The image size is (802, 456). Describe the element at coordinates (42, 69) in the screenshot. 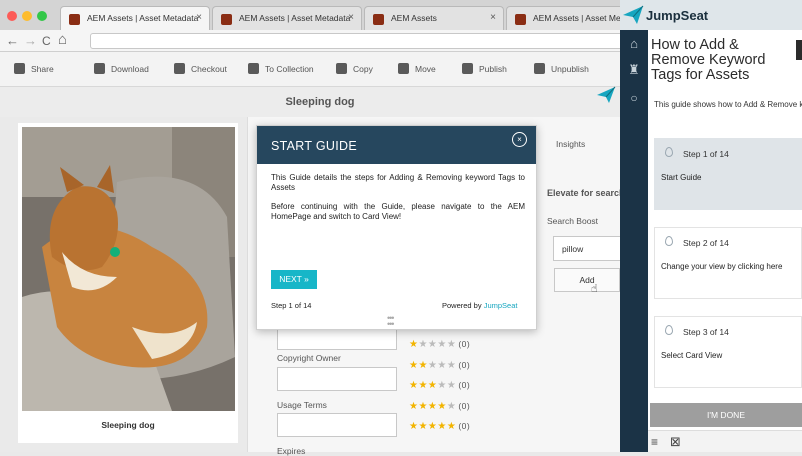

I see `share-label: Share` at that location.